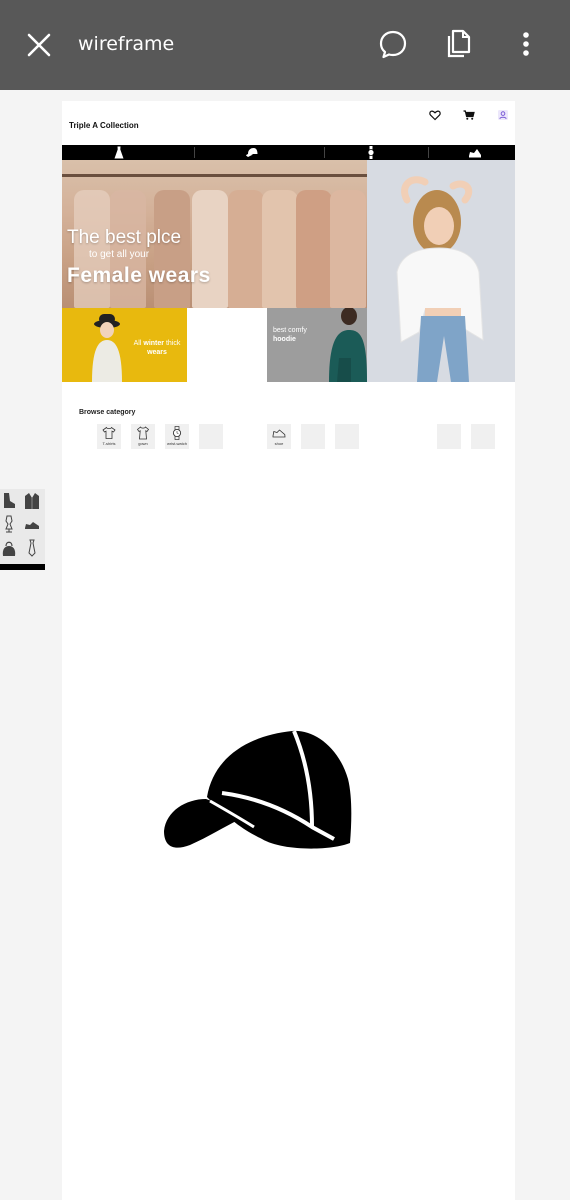 The width and height of the screenshot is (570, 1200). Describe the element at coordinates (137, 343) in the screenshot. I see `winter-prefix: All` at that location.